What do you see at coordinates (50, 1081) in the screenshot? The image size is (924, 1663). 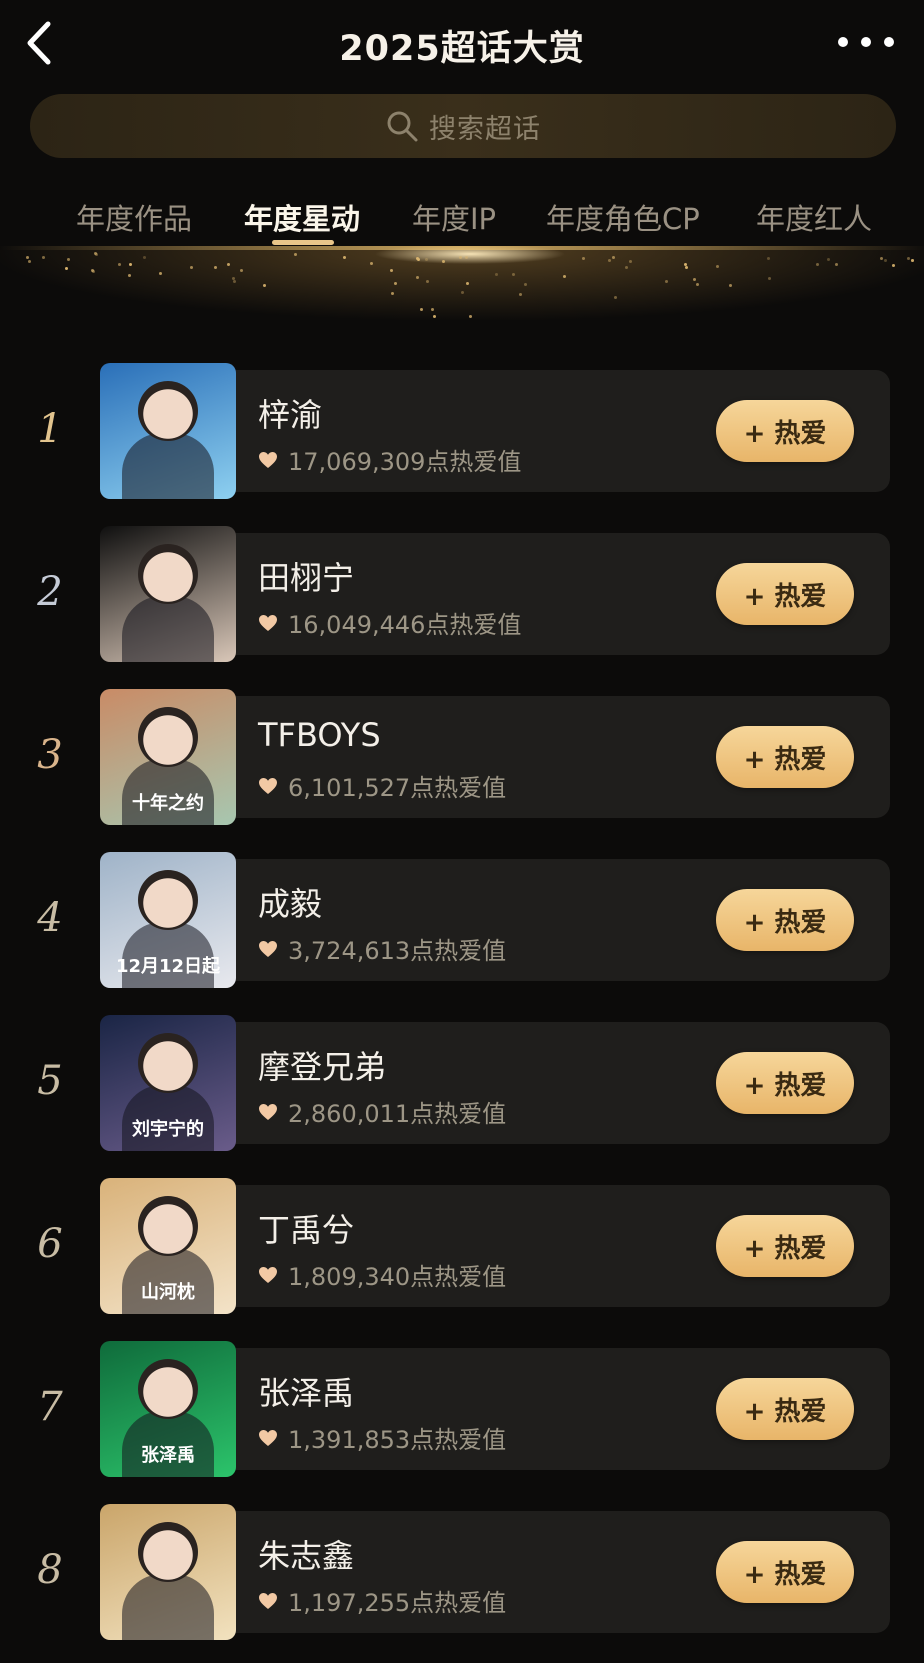 I see `rank-number: 5` at bounding box center [50, 1081].